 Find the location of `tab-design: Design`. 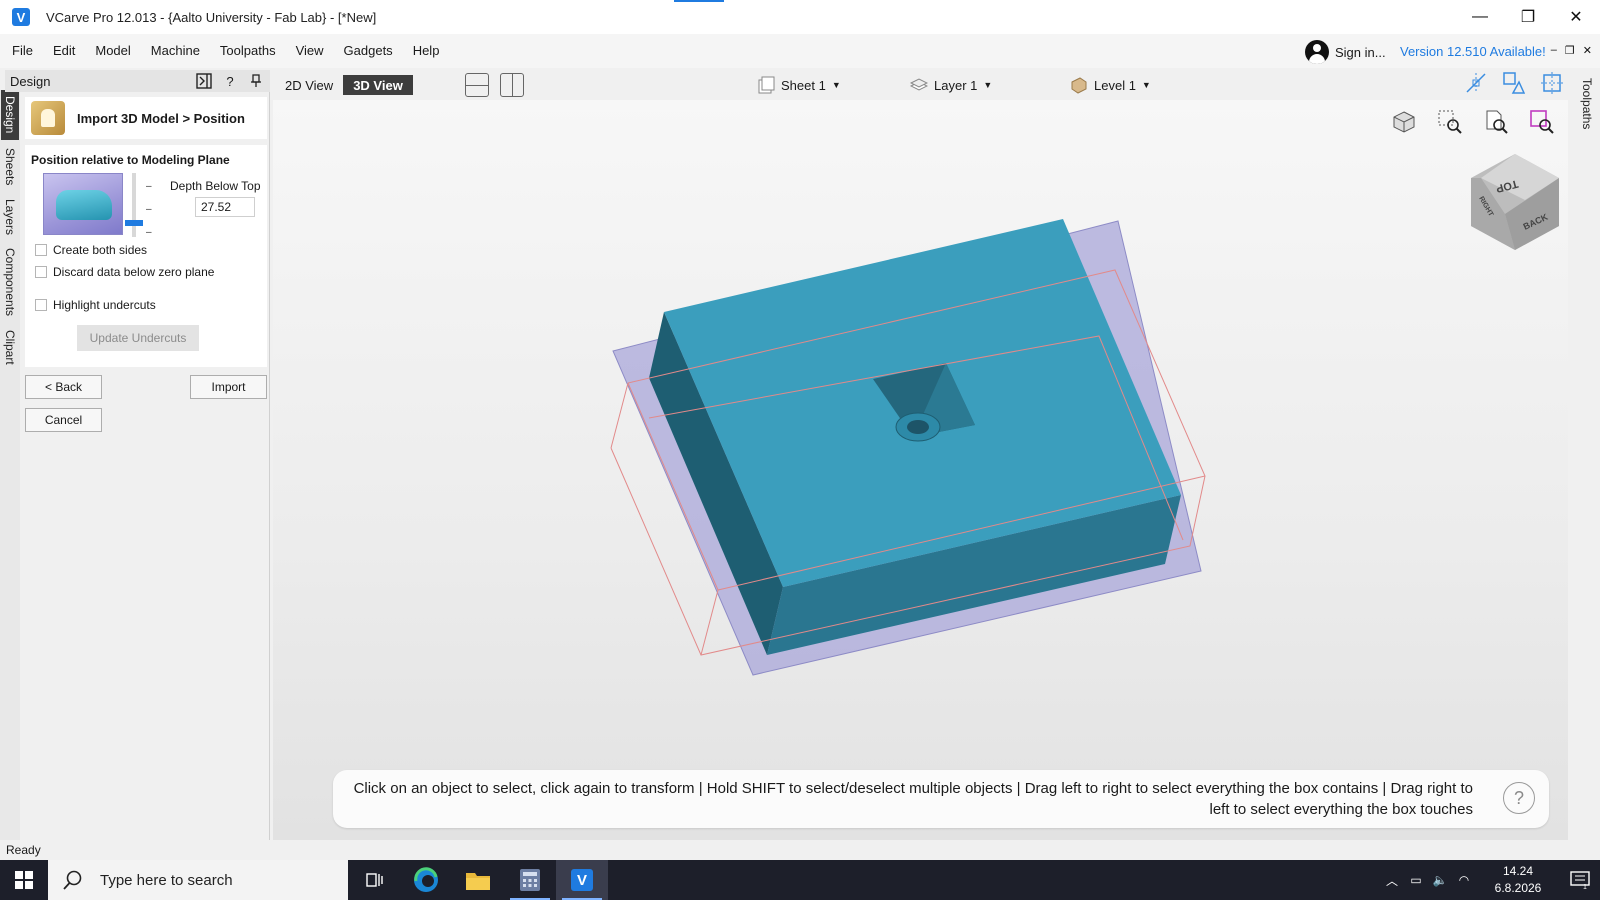

tab-design: Design is located at coordinates (10, 115).